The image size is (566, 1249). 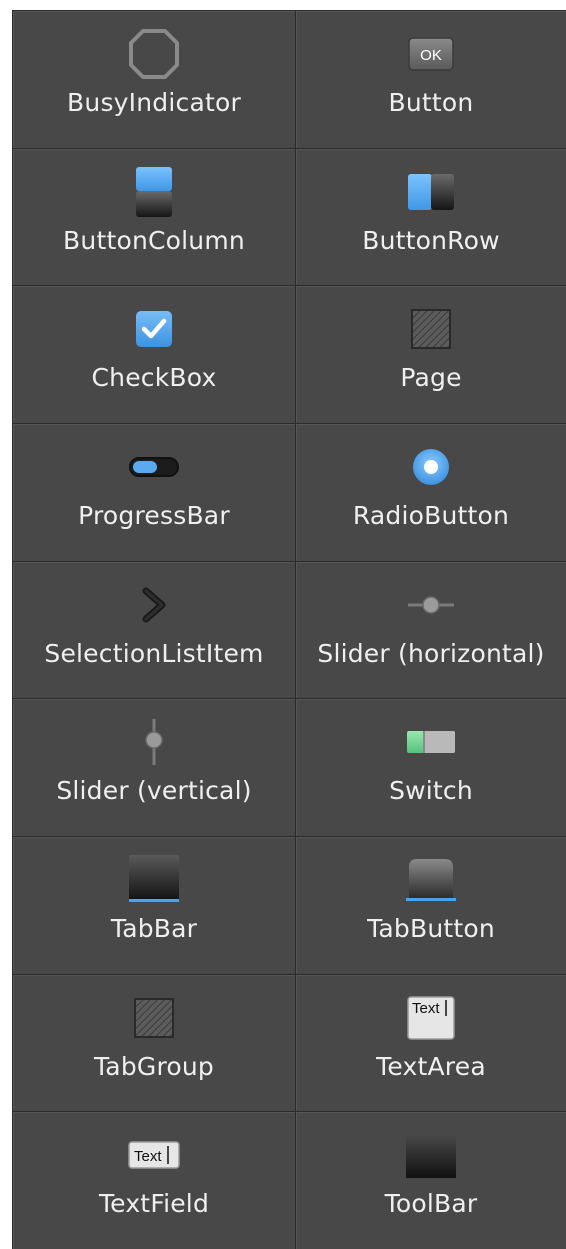 I want to click on palette-item-button: OK Button, so click(x=430, y=79).